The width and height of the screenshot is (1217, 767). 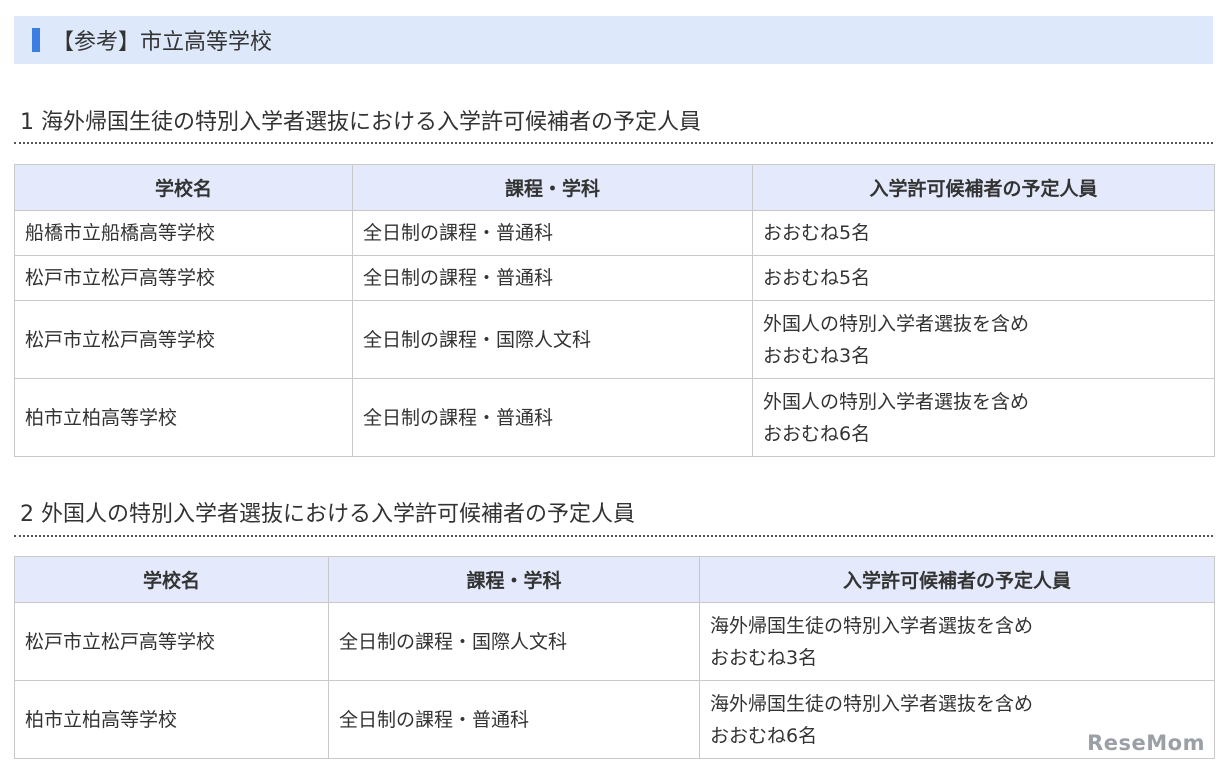 I want to click on school-cell: 船橋市立船橋高等学校, so click(x=183, y=233).